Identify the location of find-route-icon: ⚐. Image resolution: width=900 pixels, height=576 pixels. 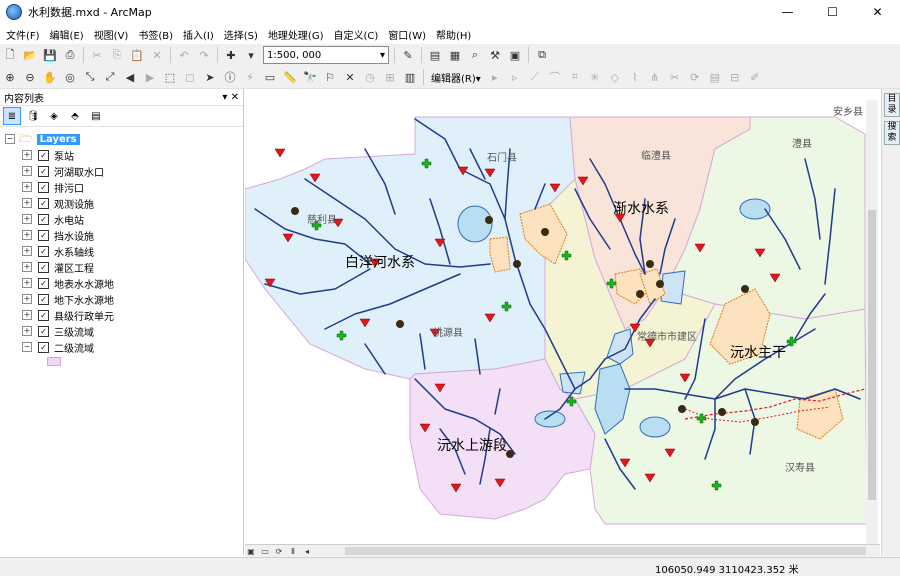
(330, 77).